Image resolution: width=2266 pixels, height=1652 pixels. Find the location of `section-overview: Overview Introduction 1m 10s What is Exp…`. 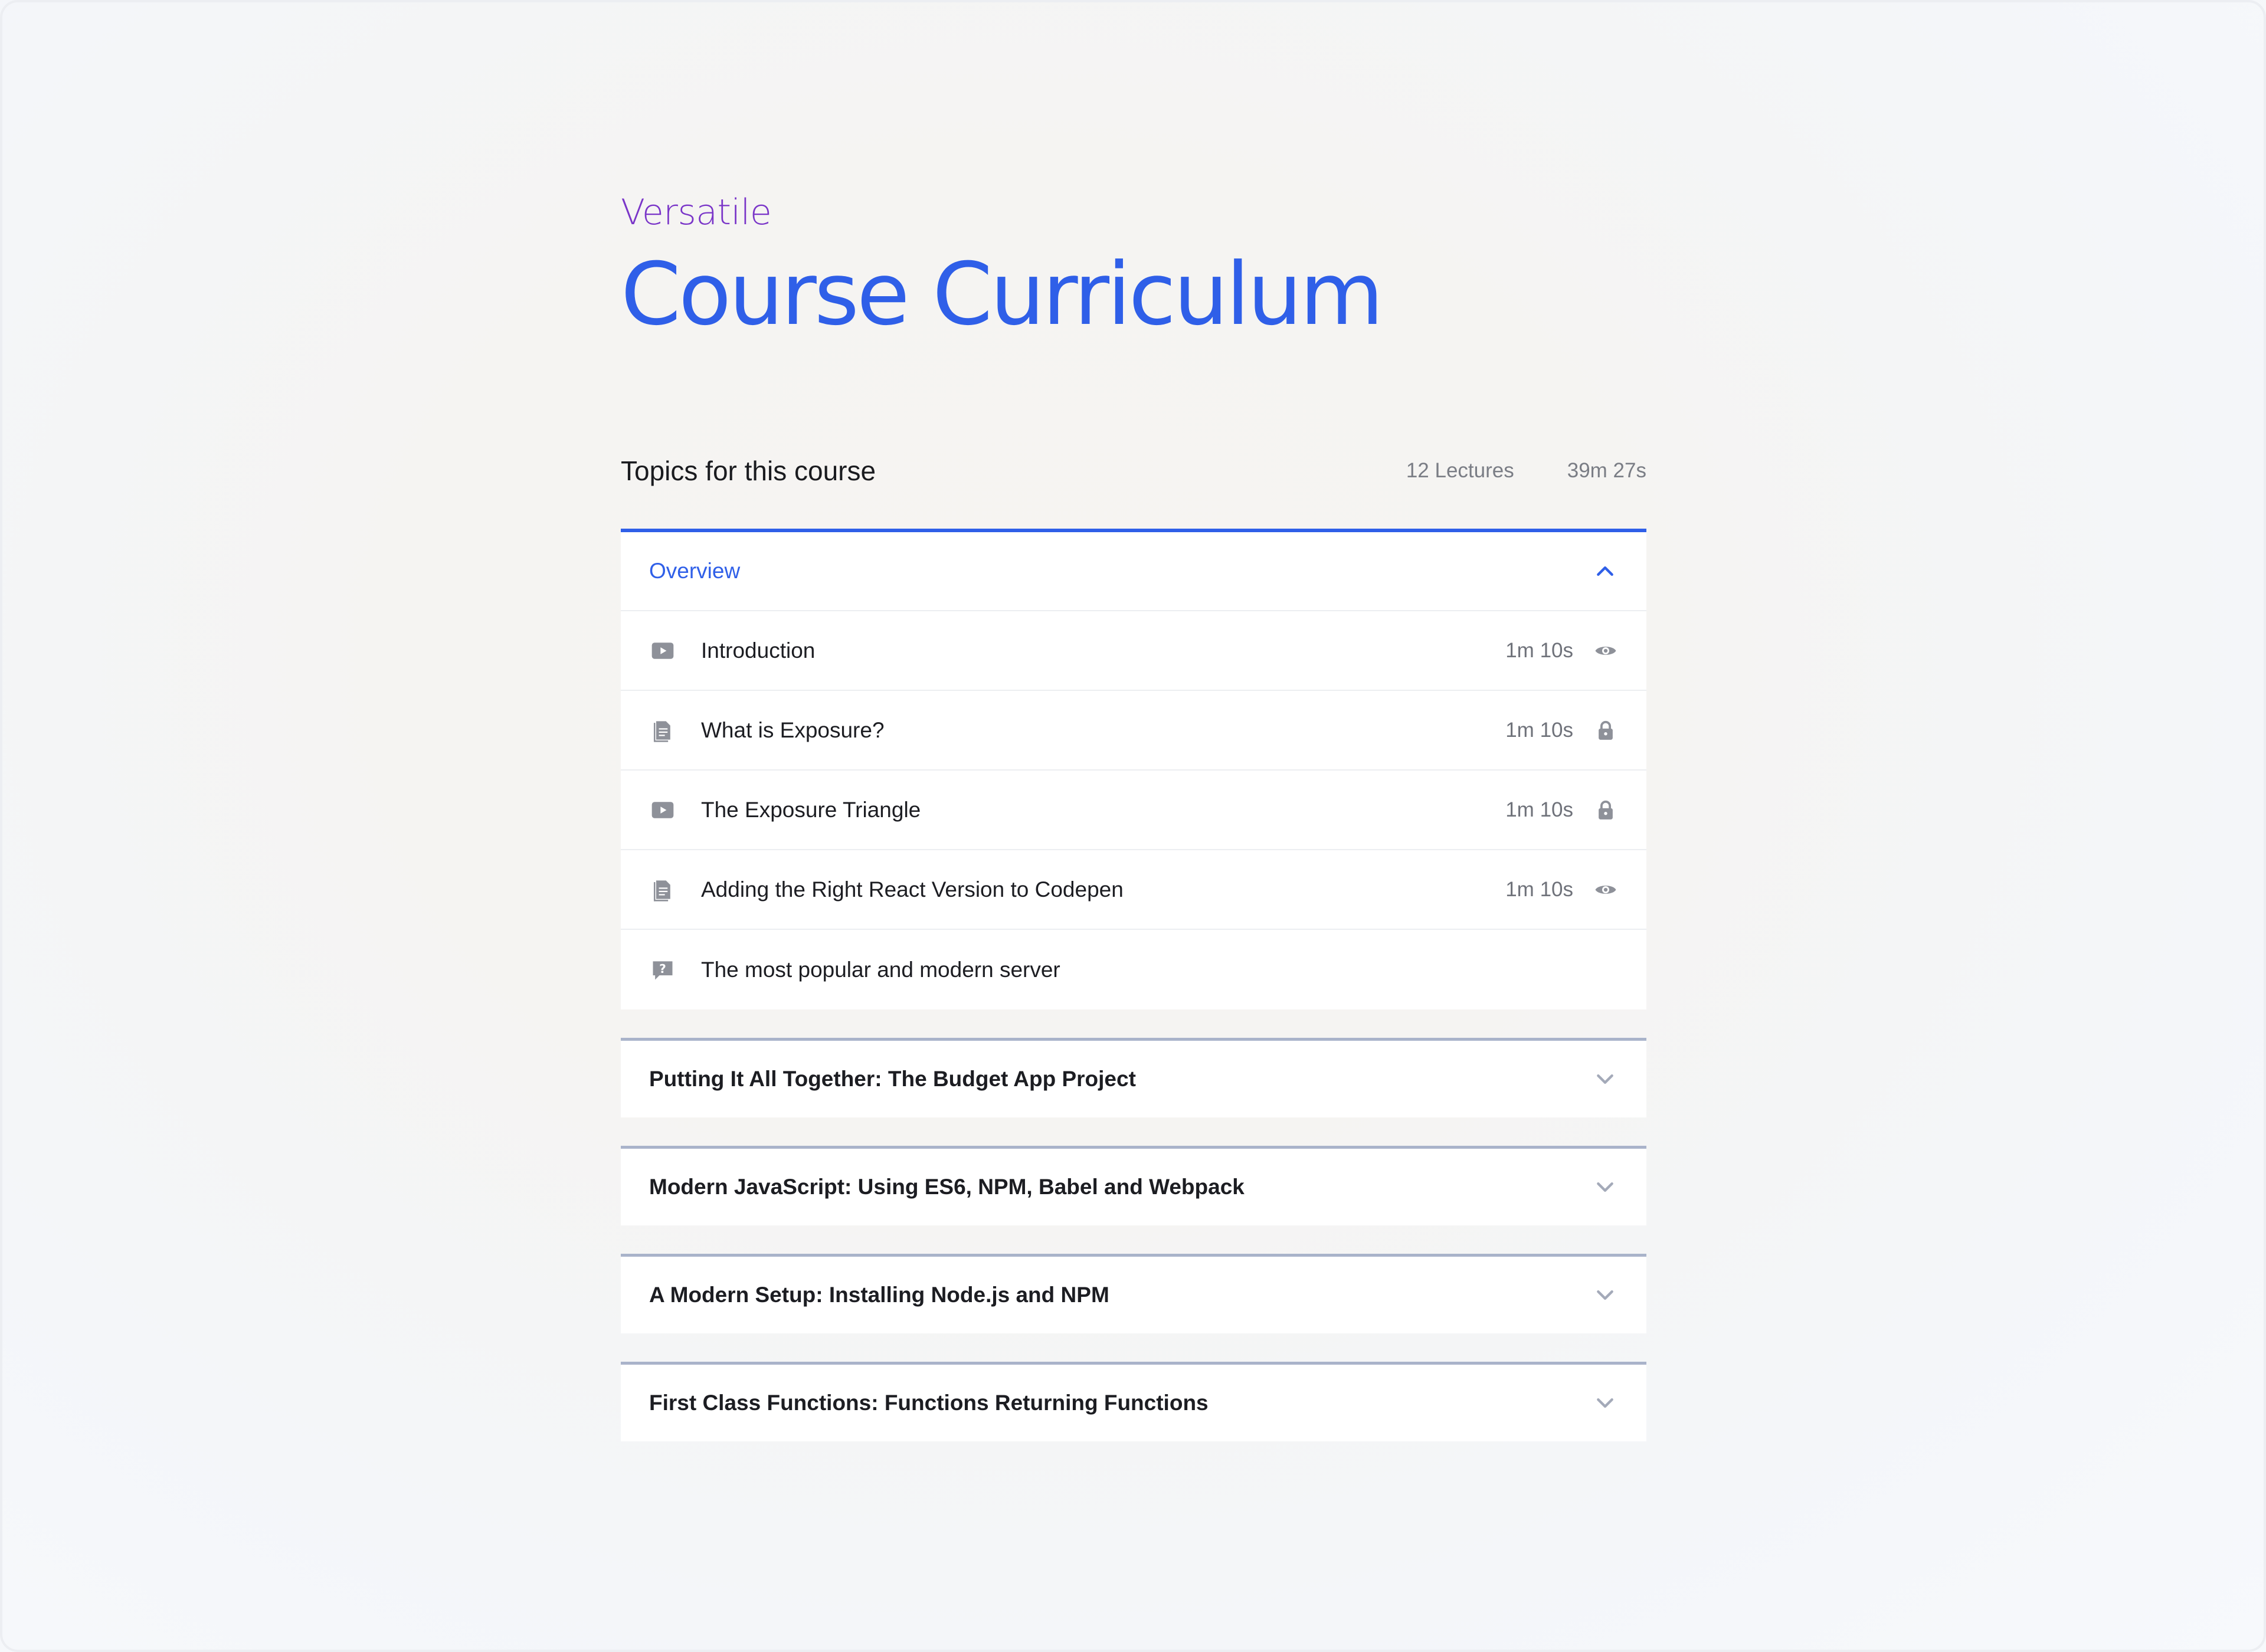

section-overview: Overview Introduction 1m 10s What is Exp… is located at coordinates (1133, 769).